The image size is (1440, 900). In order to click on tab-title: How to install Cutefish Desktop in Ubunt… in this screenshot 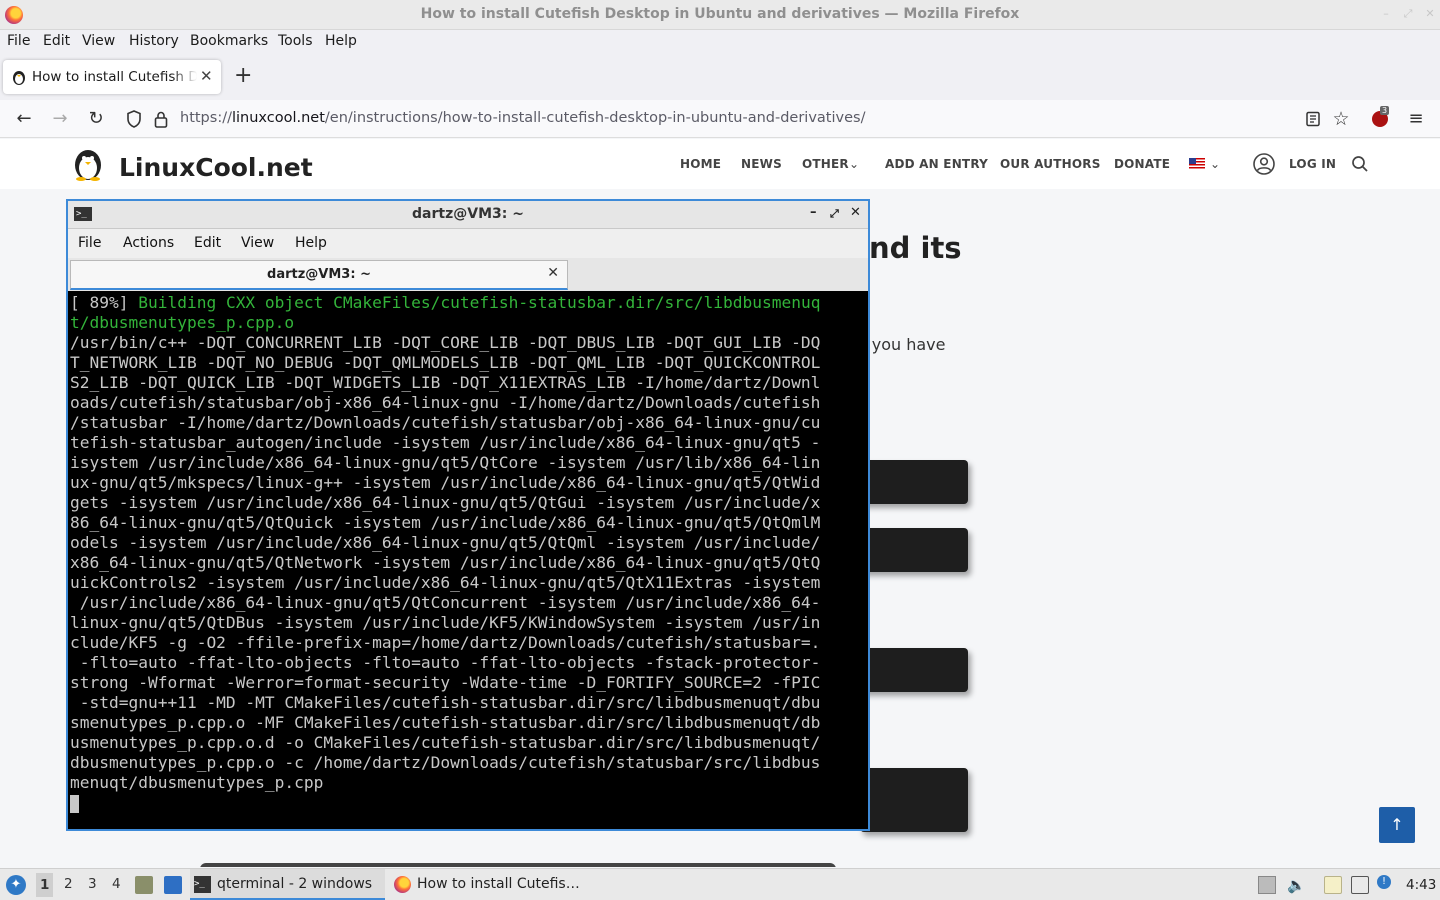, I will do `click(114, 77)`.